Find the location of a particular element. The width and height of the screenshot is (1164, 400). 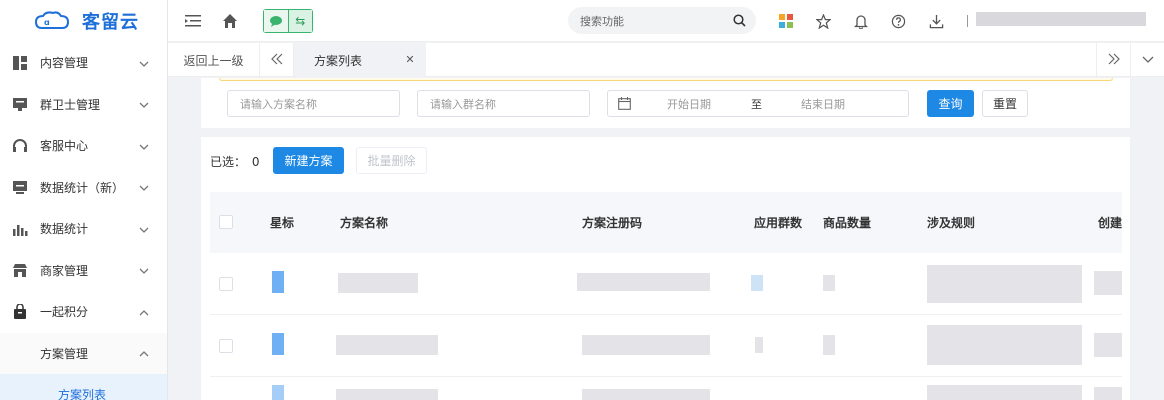

tab-label: 方案列表 is located at coordinates (338, 60).